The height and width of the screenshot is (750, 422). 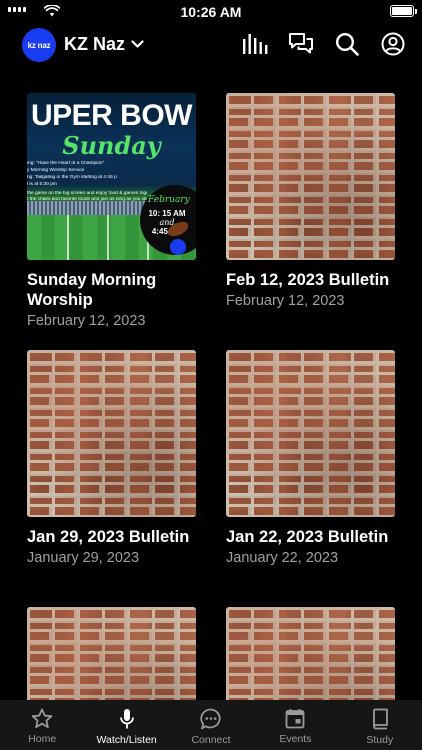 I want to click on star-icon, so click(x=42, y=718).